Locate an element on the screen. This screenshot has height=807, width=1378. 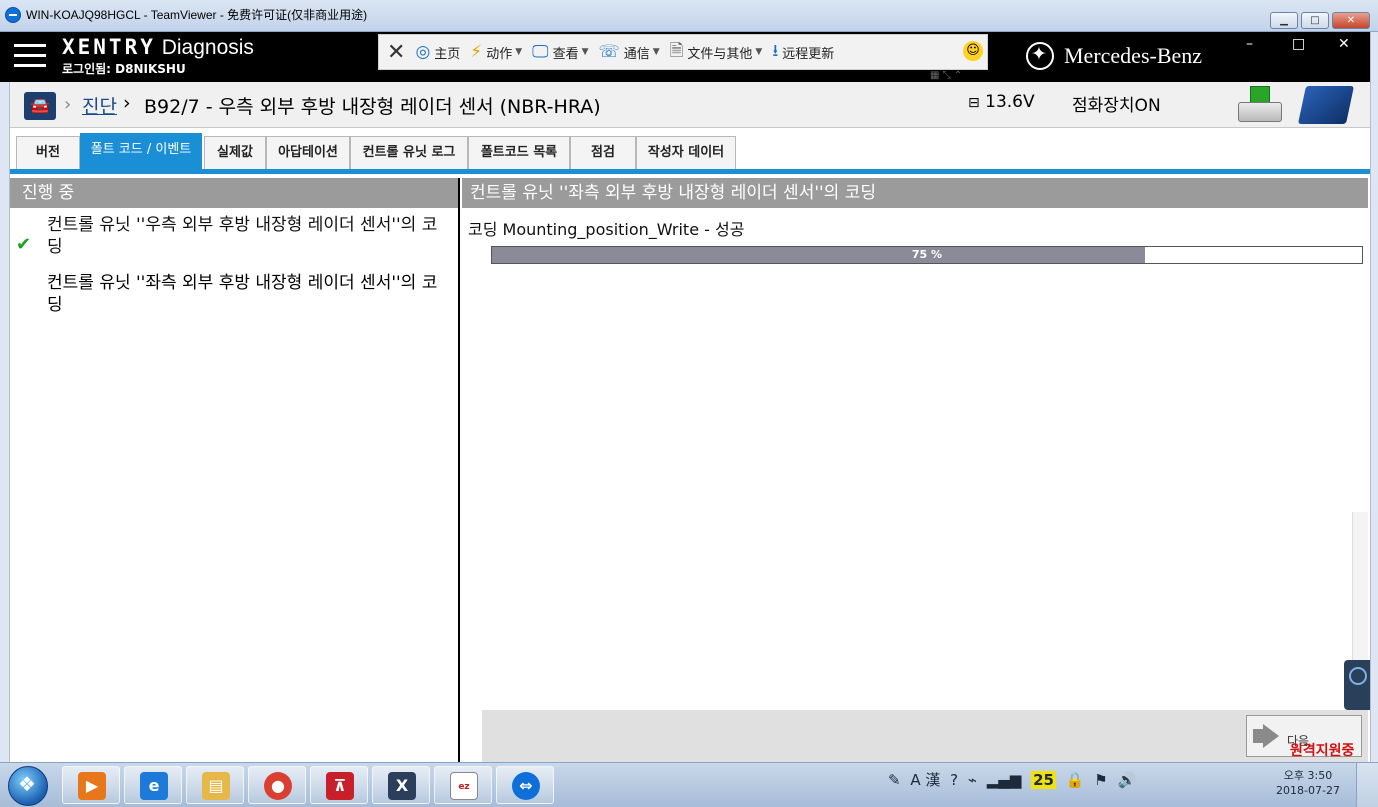
tab-adaptation: 아답테이션 is located at coordinates (308, 152).